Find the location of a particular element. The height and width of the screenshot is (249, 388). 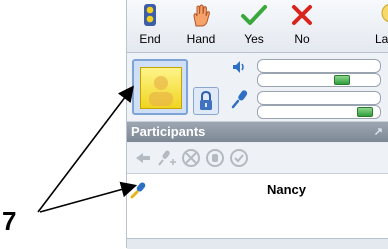

annotation-arrows is located at coordinates (87, 149).